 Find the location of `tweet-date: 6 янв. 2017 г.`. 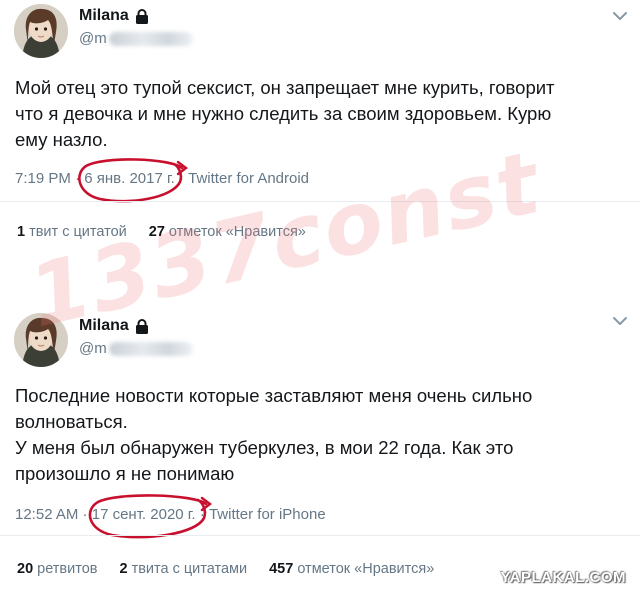

tweet-date: 6 янв. 2017 г. is located at coordinates (129, 178).